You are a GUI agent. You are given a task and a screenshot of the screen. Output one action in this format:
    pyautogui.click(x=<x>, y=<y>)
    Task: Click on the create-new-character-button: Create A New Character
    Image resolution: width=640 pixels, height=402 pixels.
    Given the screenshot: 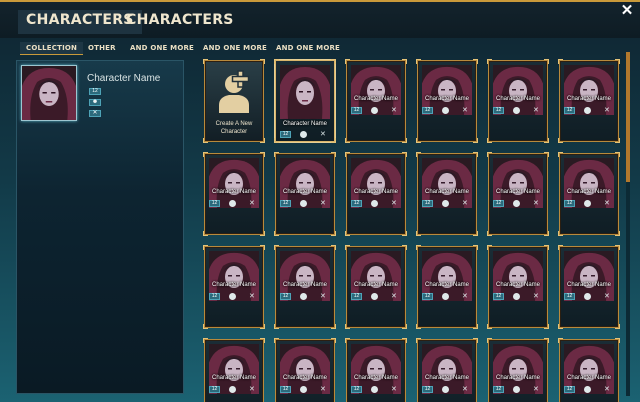 What is the action you would take?
    pyautogui.click(x=234, y=101)
    